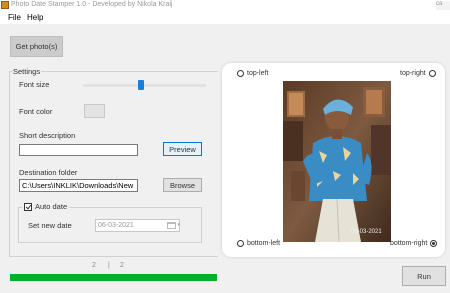 This screenshot has height=293, width=450. I want to click on chevron-down-icon: ▾, so click(178, 225).